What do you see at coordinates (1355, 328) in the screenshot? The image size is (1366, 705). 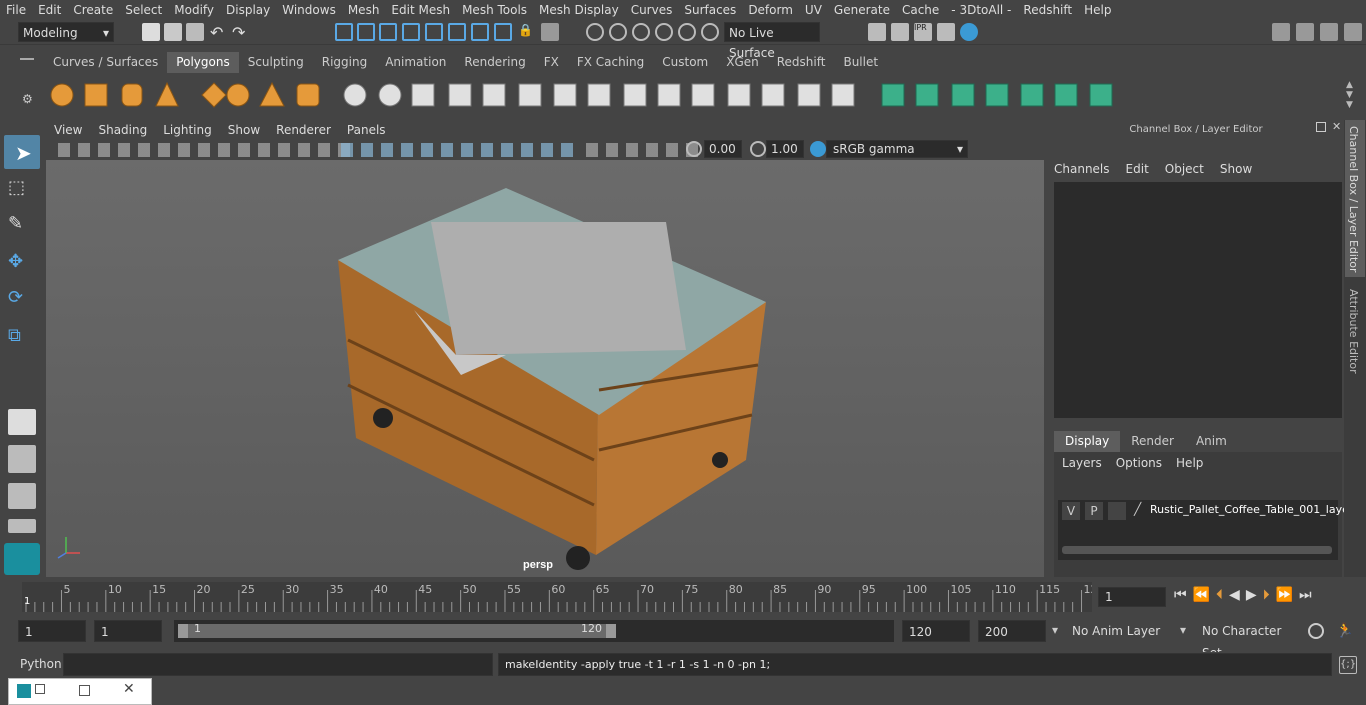 I see `side-tab-attribute-editor: Attribute Editor` at bounding box center [1355, 328].